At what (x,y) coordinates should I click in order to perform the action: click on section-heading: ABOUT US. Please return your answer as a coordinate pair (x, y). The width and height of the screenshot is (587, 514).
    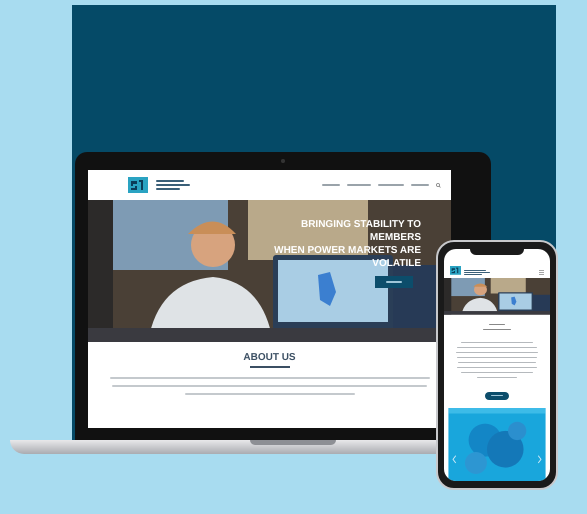
    Looking at the image, I should click on (269, 357).